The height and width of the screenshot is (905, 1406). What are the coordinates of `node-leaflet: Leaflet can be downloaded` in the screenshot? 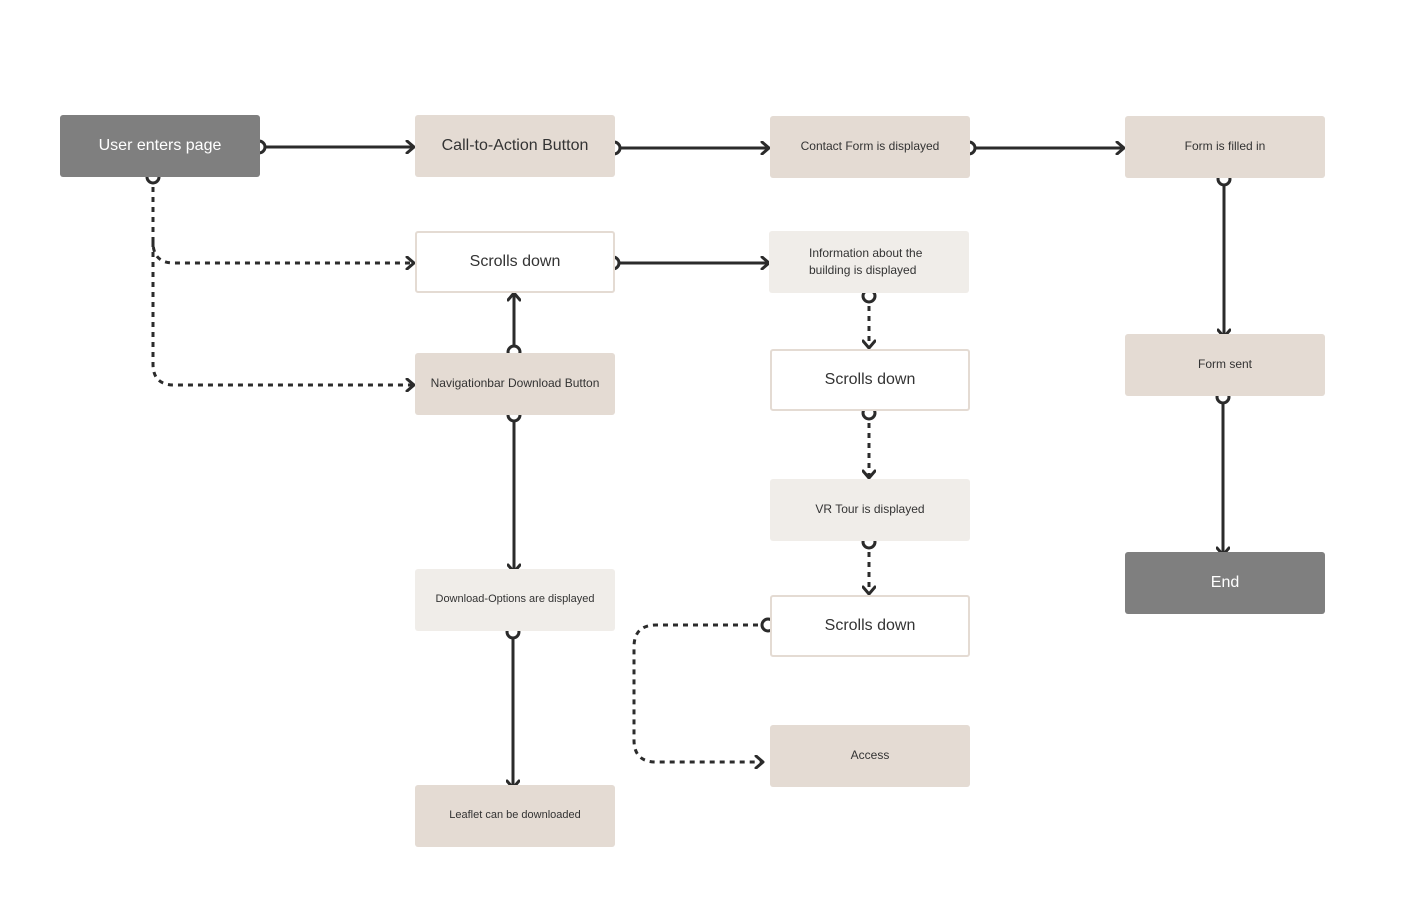 It's located at (515, 816).